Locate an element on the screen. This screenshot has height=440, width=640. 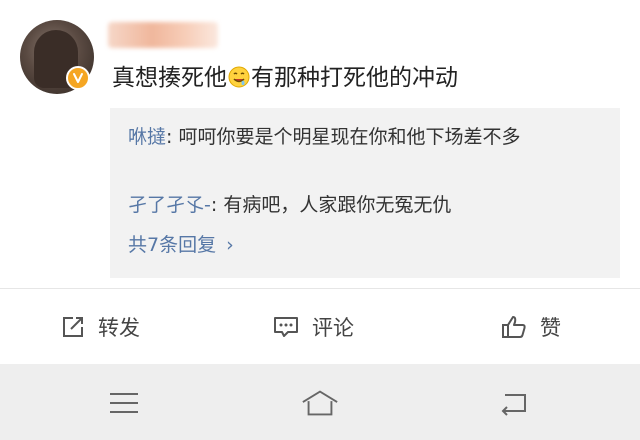
home-icon is located at coordinates (320, 403).